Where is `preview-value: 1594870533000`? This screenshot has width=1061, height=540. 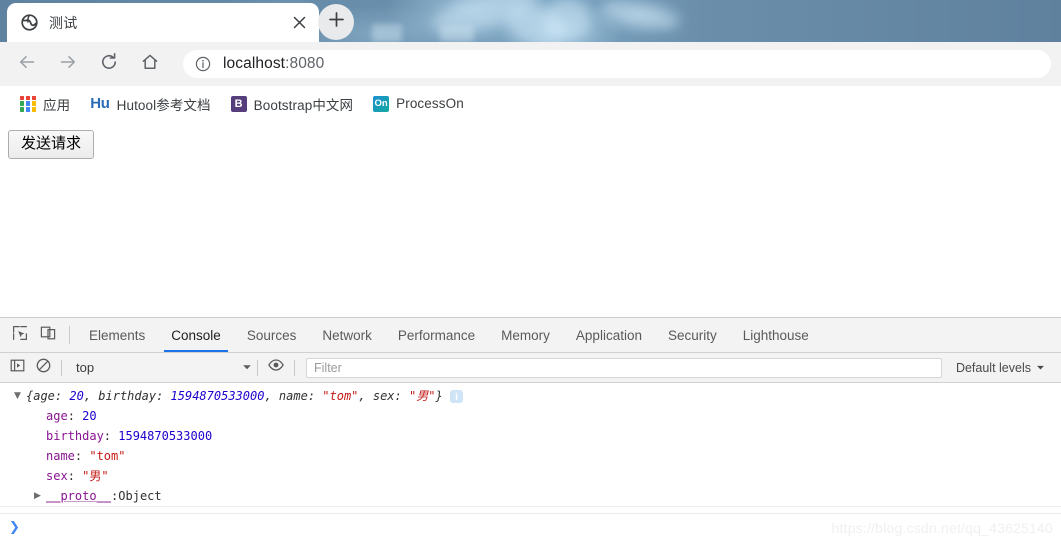
preview-value: 1594870533000 is located at coordinates (217, 396).